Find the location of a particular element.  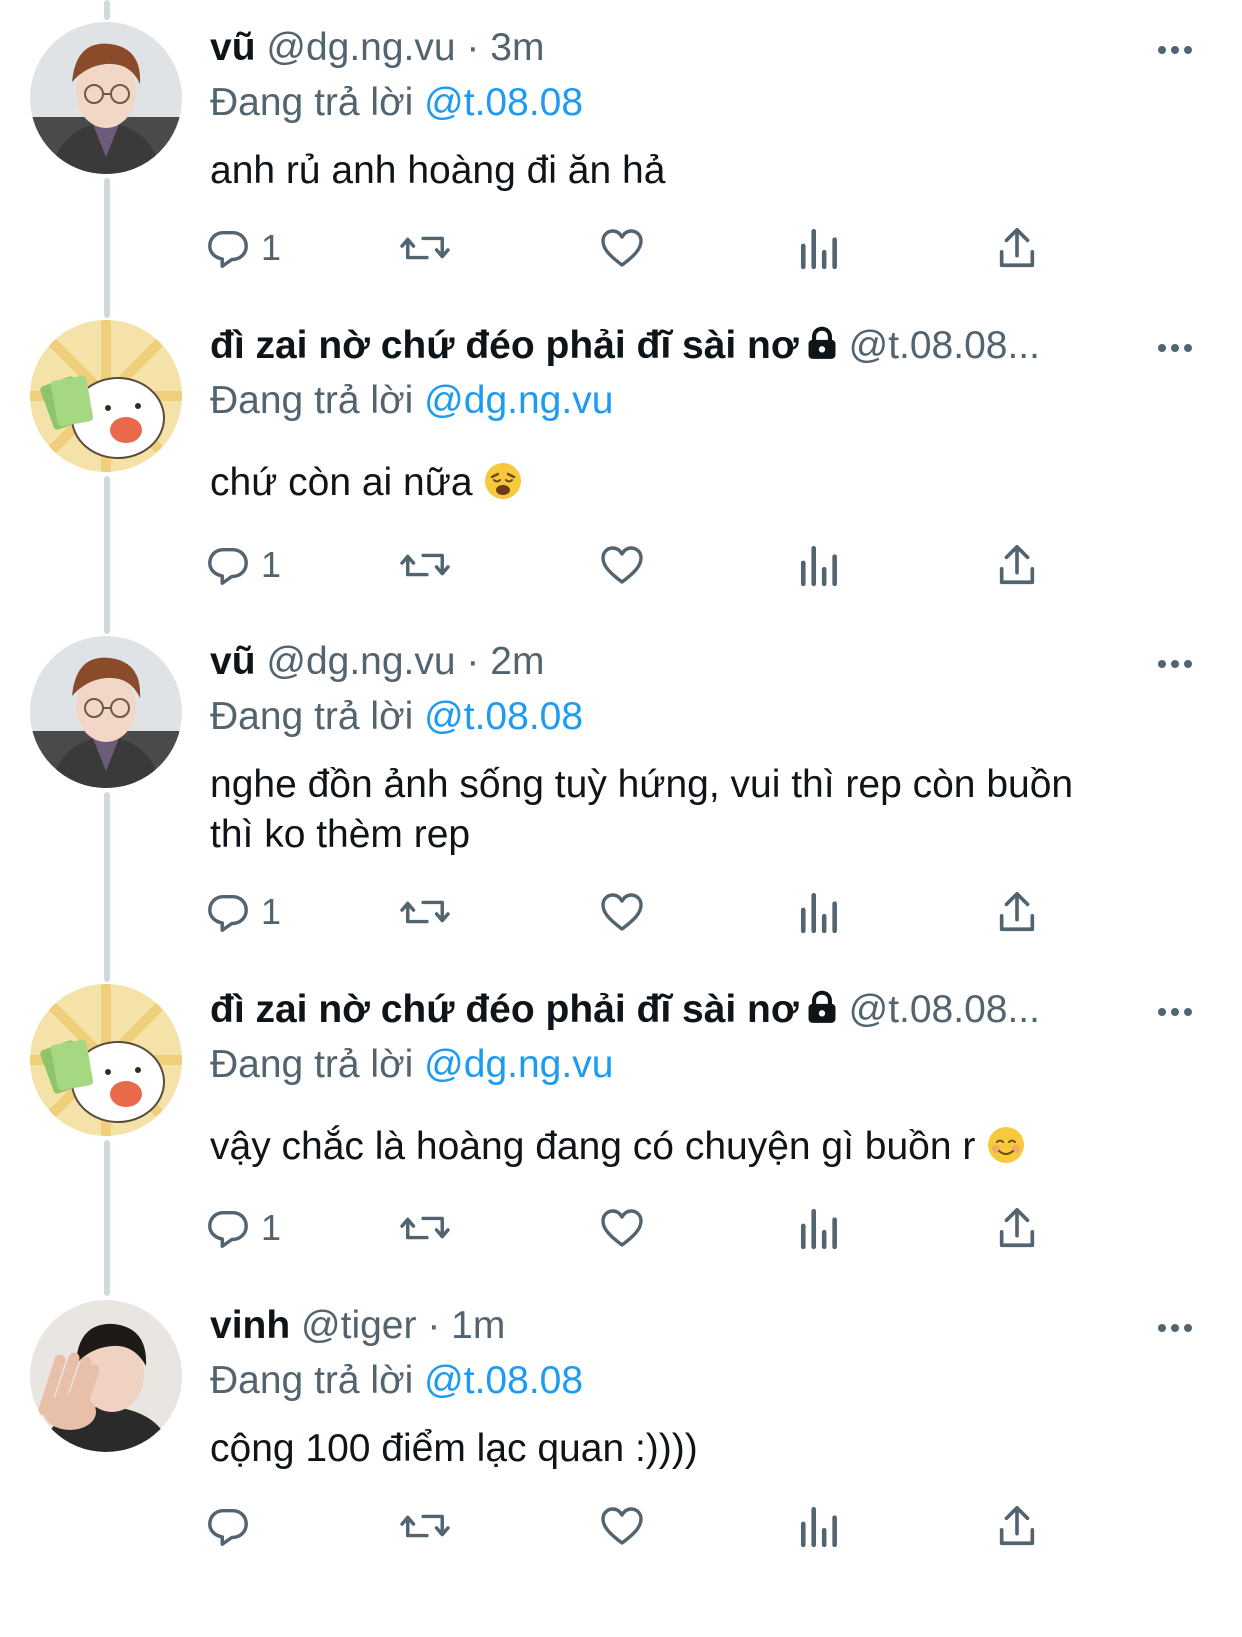

timestamp: 1m is located at coordinates (478, 1325).